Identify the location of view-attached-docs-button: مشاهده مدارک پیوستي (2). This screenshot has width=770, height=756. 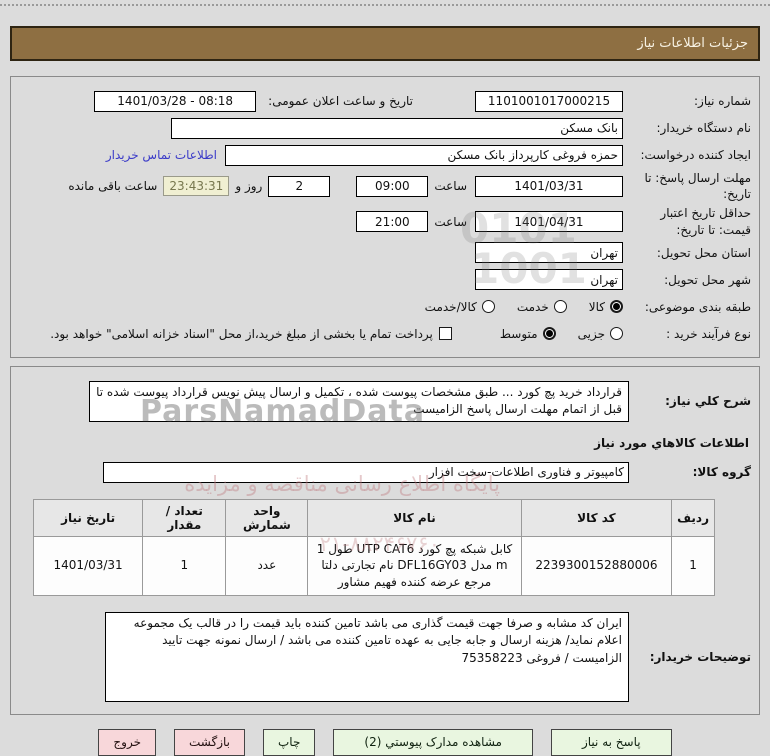
(433, 742).